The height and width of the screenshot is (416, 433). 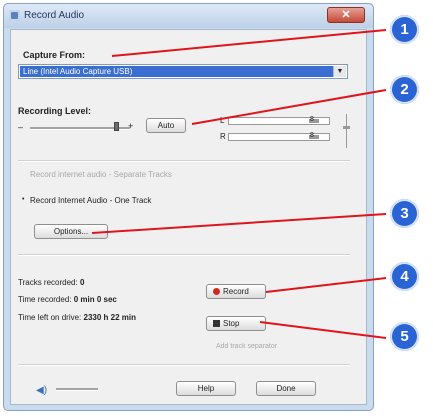 What do you see at coordinates (404, 213) in the screenshot?
I see `callout-badge-3: 3` at bounding box center [404, 213].